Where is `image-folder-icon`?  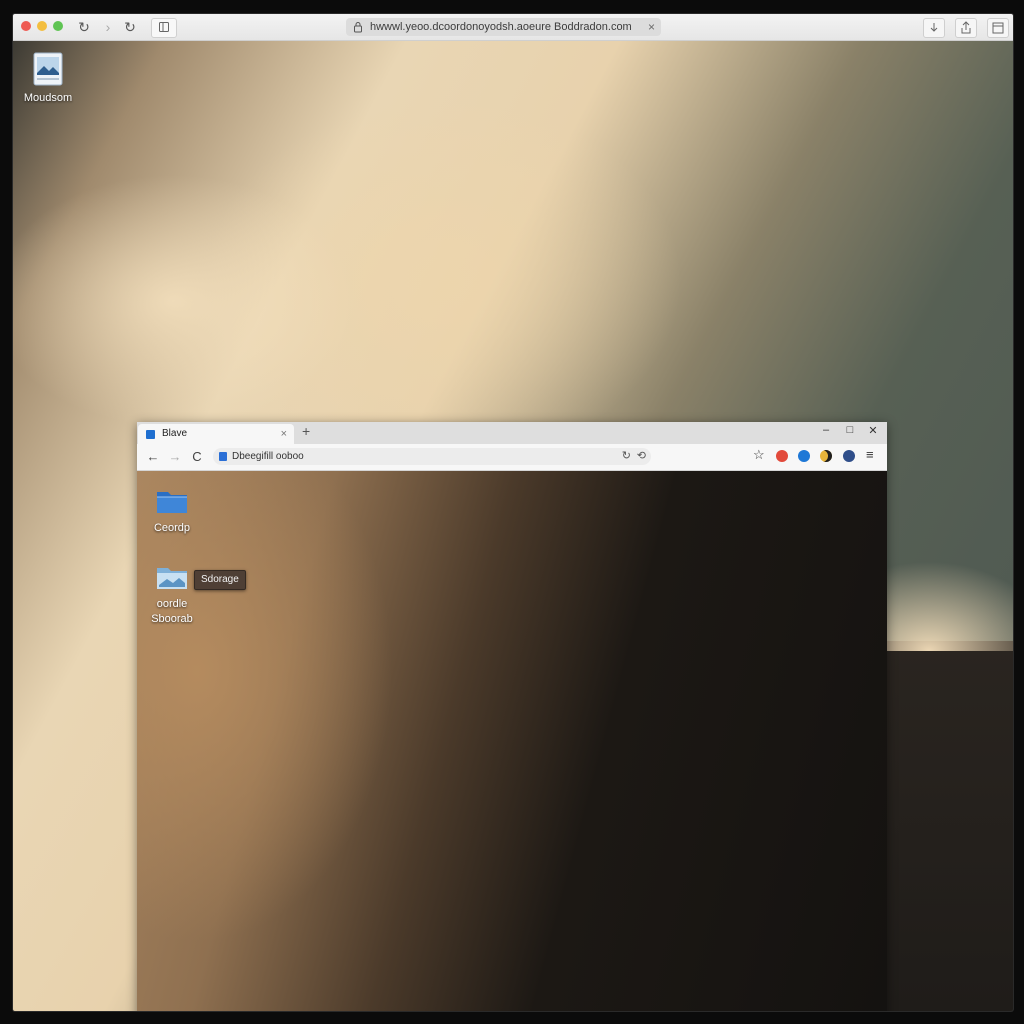 image-folder-icon is located at coordinates (172, 578).